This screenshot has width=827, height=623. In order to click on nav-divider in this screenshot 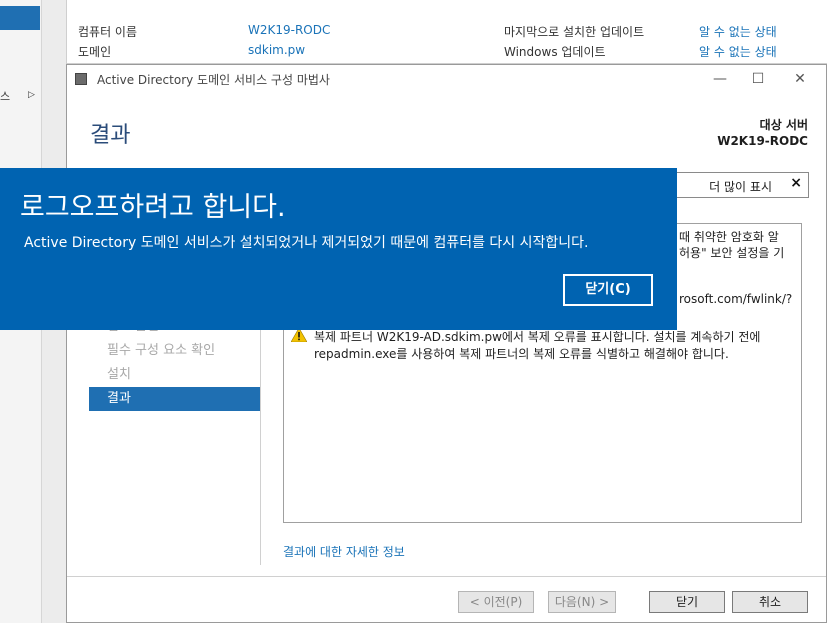, I will do `click(260, 435)`.